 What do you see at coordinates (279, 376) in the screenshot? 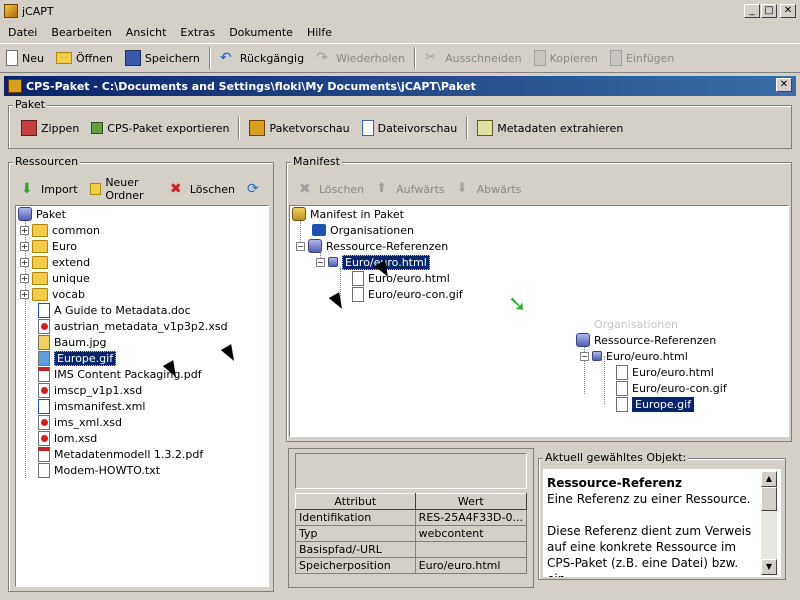
I see `vertical-splitter` at bounding box center [279, 376].